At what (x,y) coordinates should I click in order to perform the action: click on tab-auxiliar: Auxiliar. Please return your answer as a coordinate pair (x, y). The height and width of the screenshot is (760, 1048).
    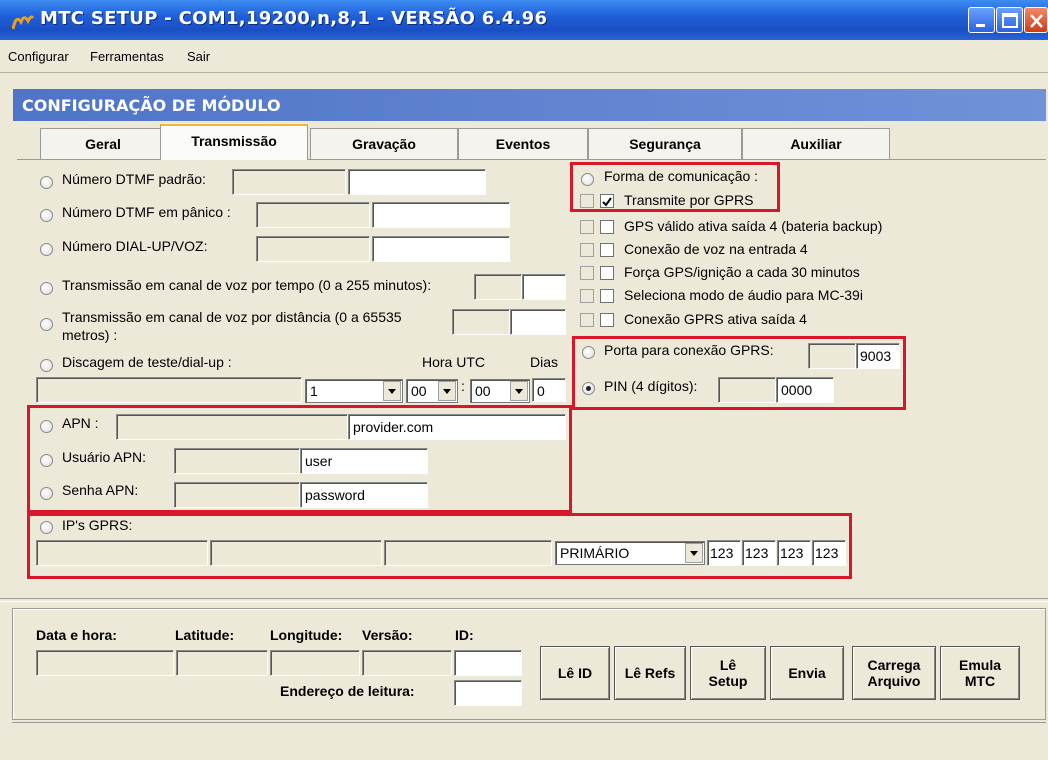
    Looking at the image, I should click on (816, 144).